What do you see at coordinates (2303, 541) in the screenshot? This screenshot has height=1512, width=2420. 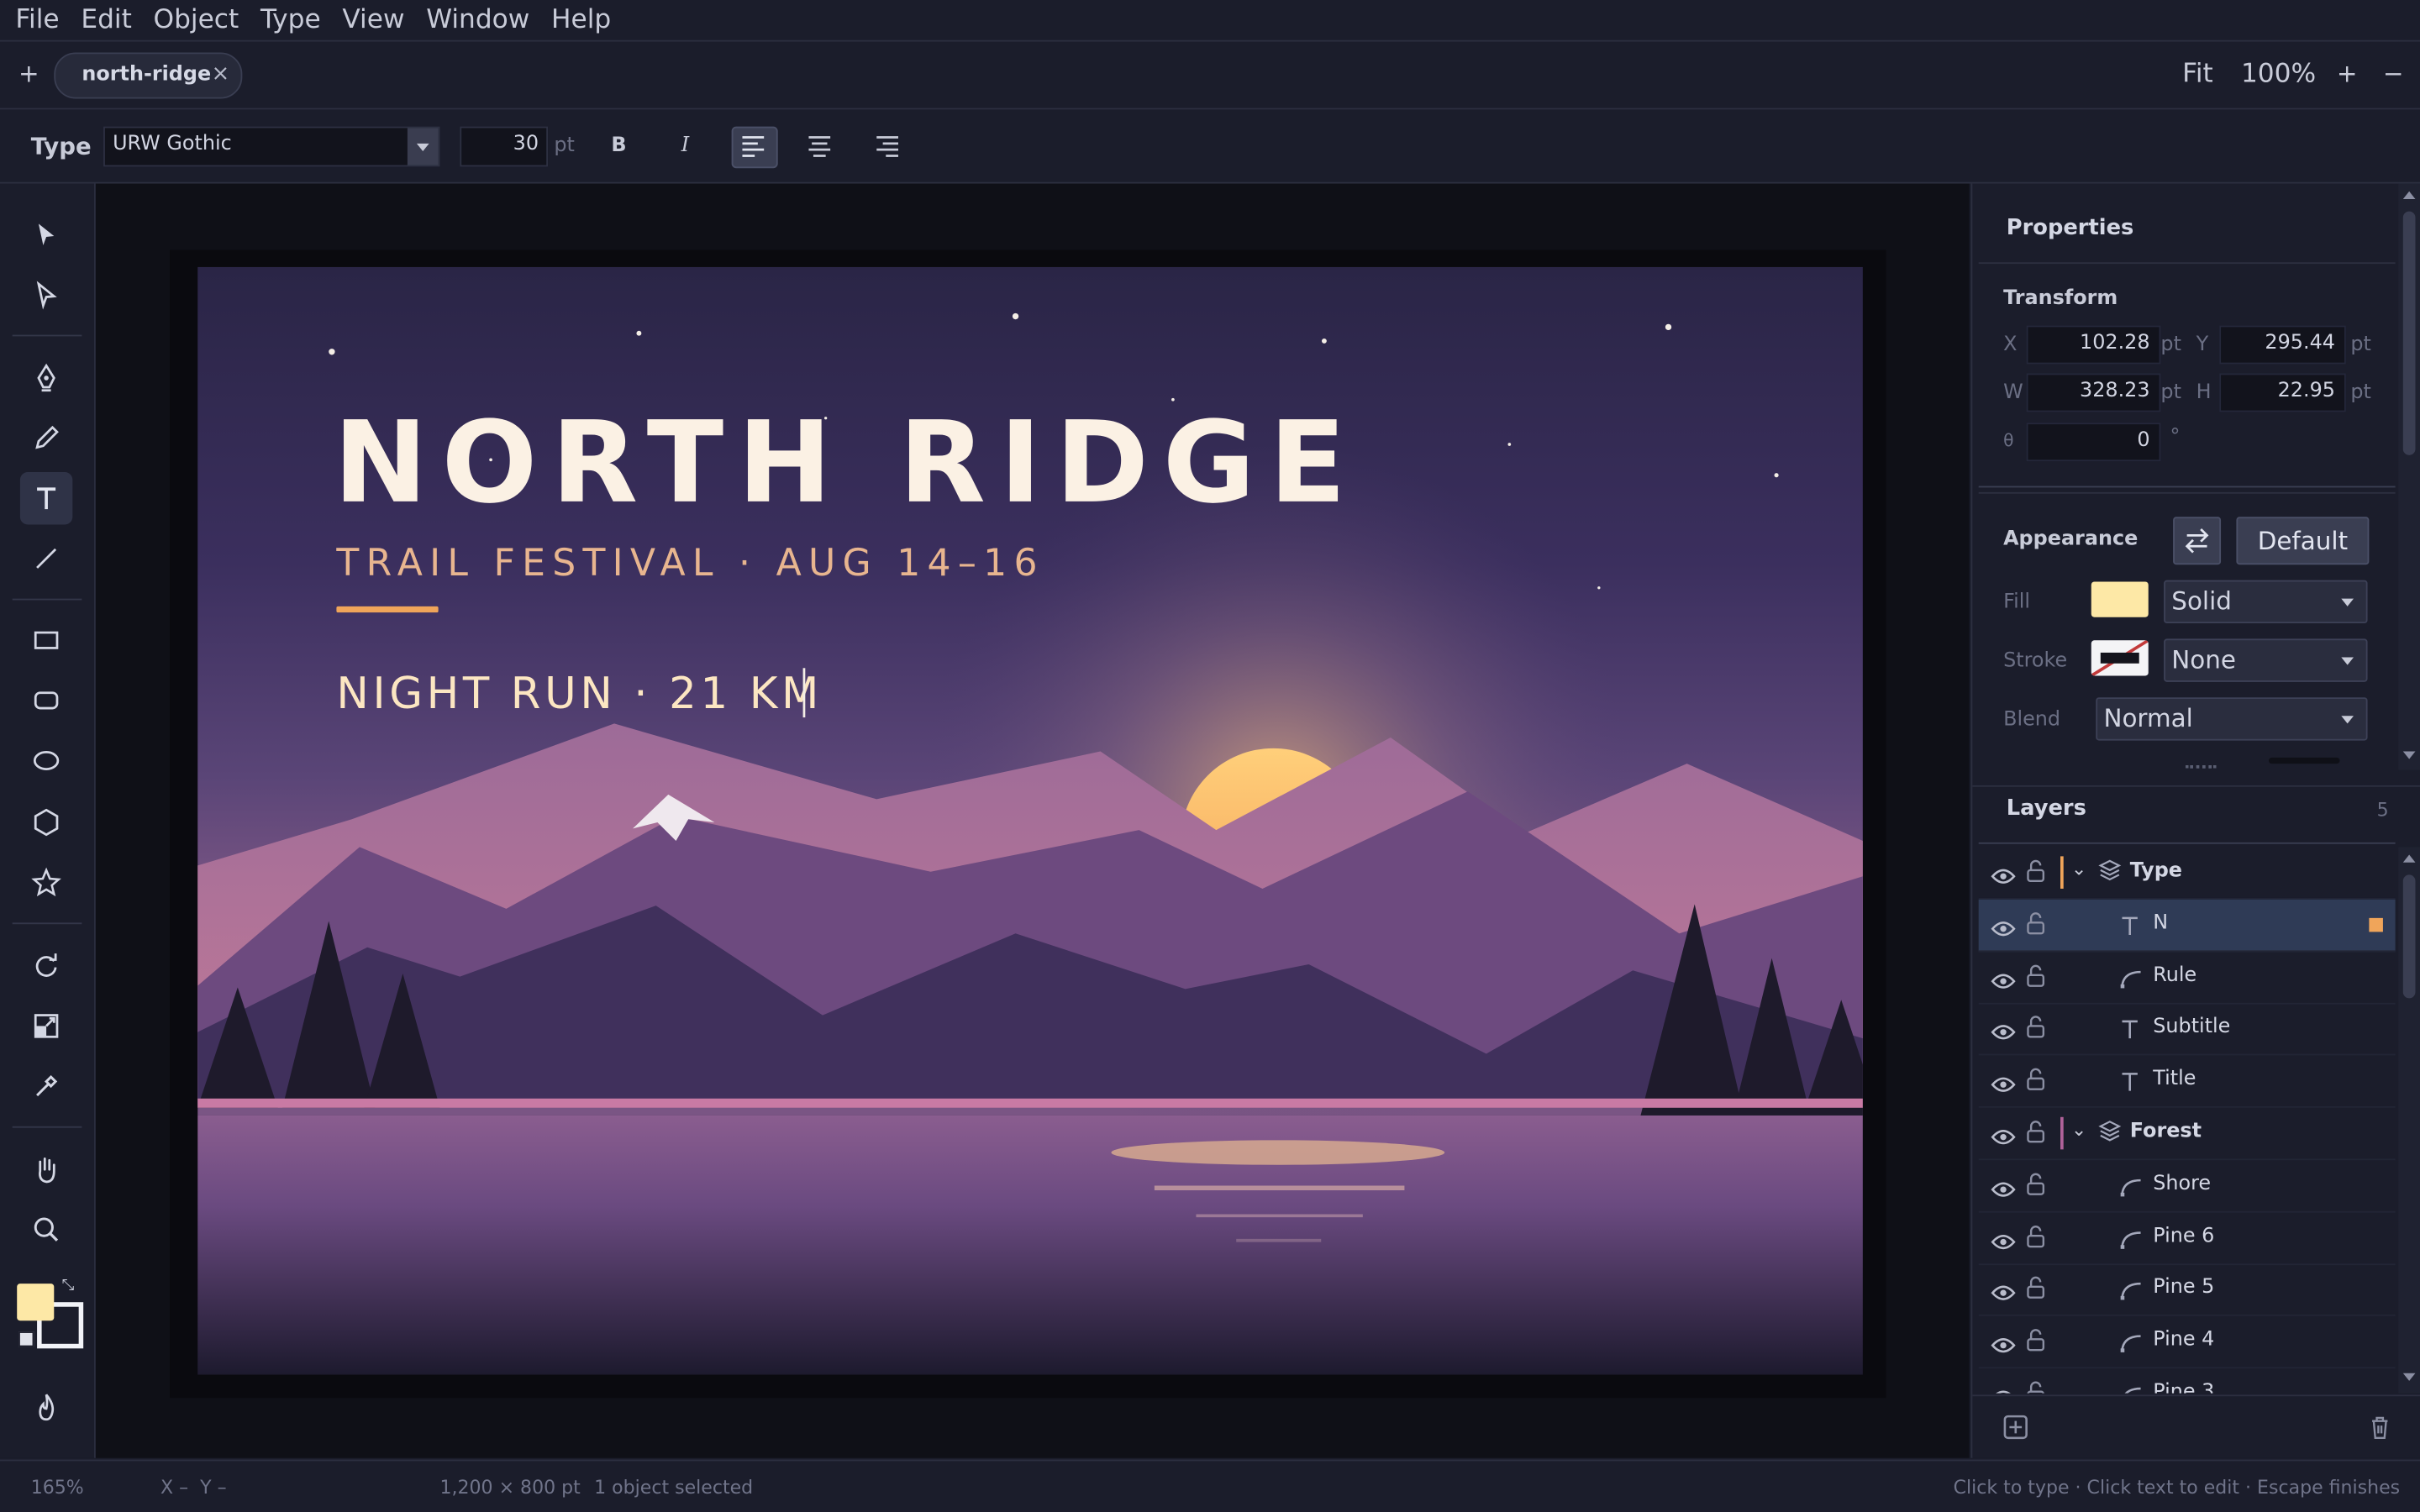 I see `default-button: Default` at bounding box center [2303, 541].